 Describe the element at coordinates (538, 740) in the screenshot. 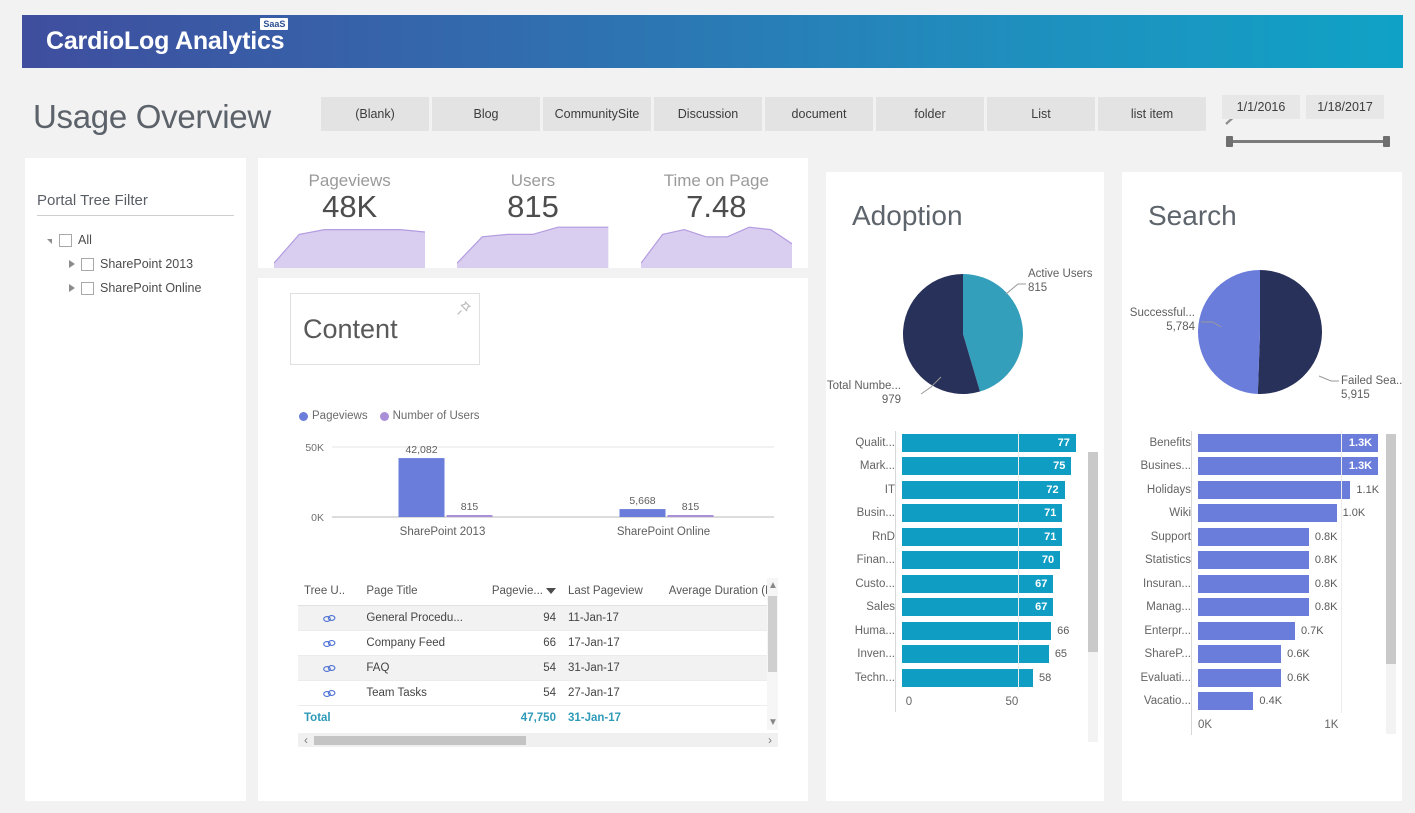

I see `table-horizontal-scrollbar: ‹ ›` at that location.